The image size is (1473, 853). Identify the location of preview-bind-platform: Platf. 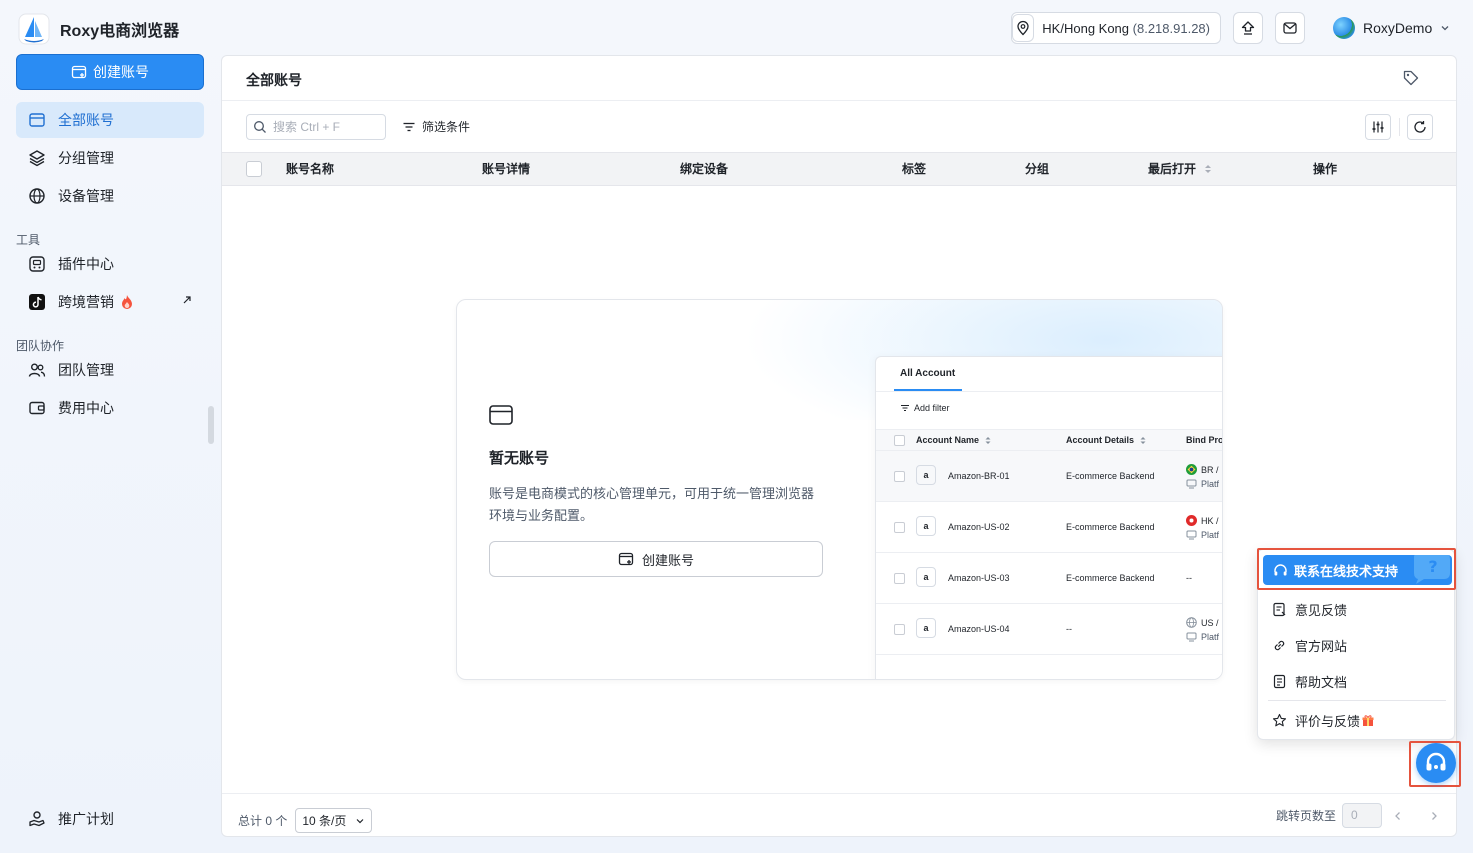
(1210, 637).